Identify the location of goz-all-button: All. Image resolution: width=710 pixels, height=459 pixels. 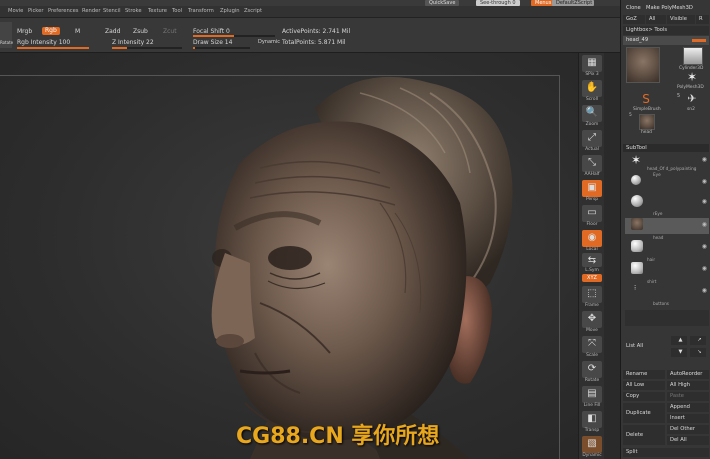
(656, 19).